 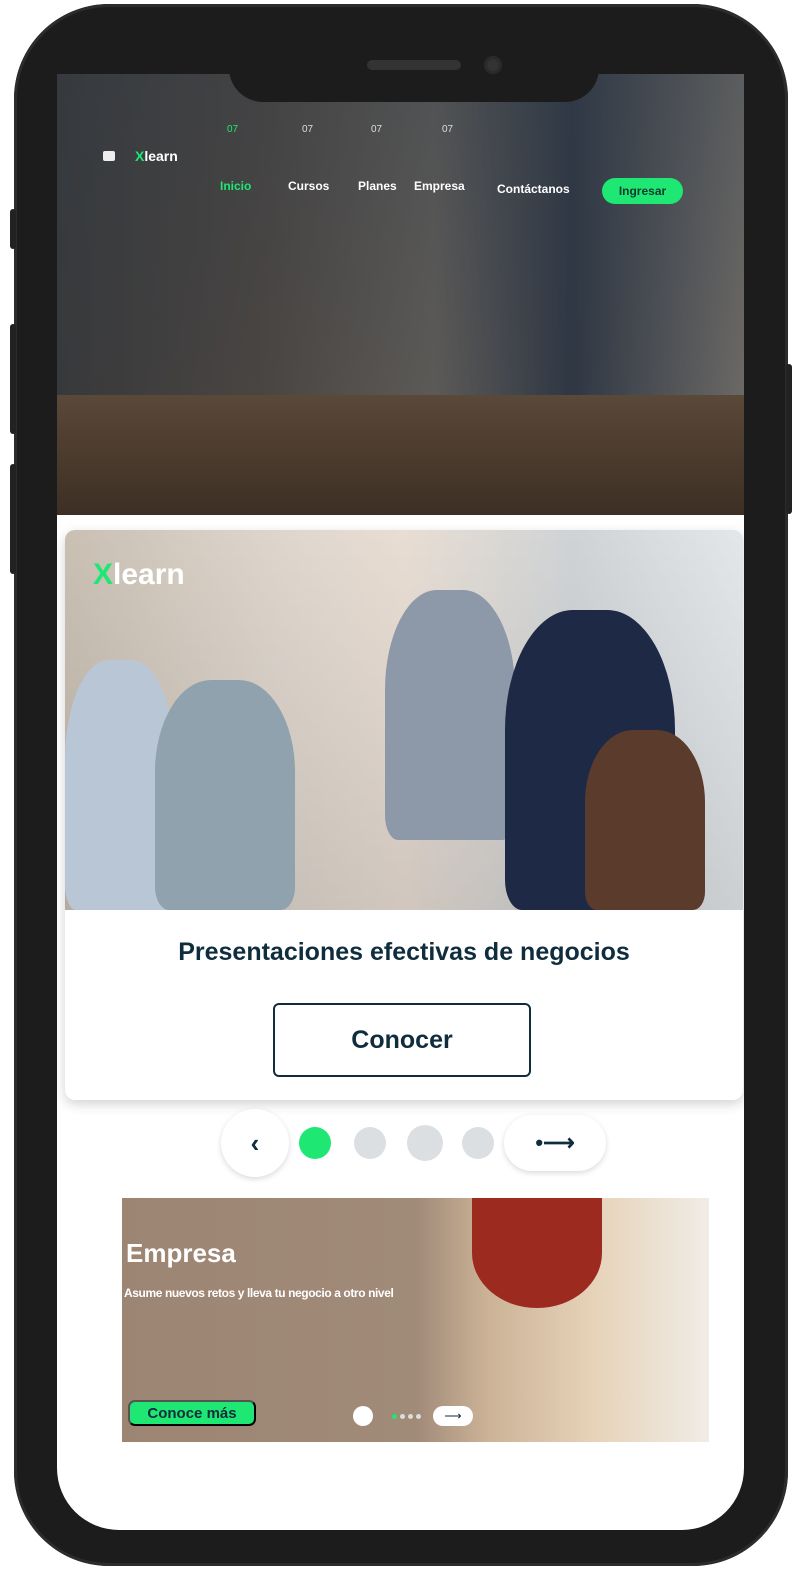 I want to click on carousel-dot-active, so click(x=315, y=1143).